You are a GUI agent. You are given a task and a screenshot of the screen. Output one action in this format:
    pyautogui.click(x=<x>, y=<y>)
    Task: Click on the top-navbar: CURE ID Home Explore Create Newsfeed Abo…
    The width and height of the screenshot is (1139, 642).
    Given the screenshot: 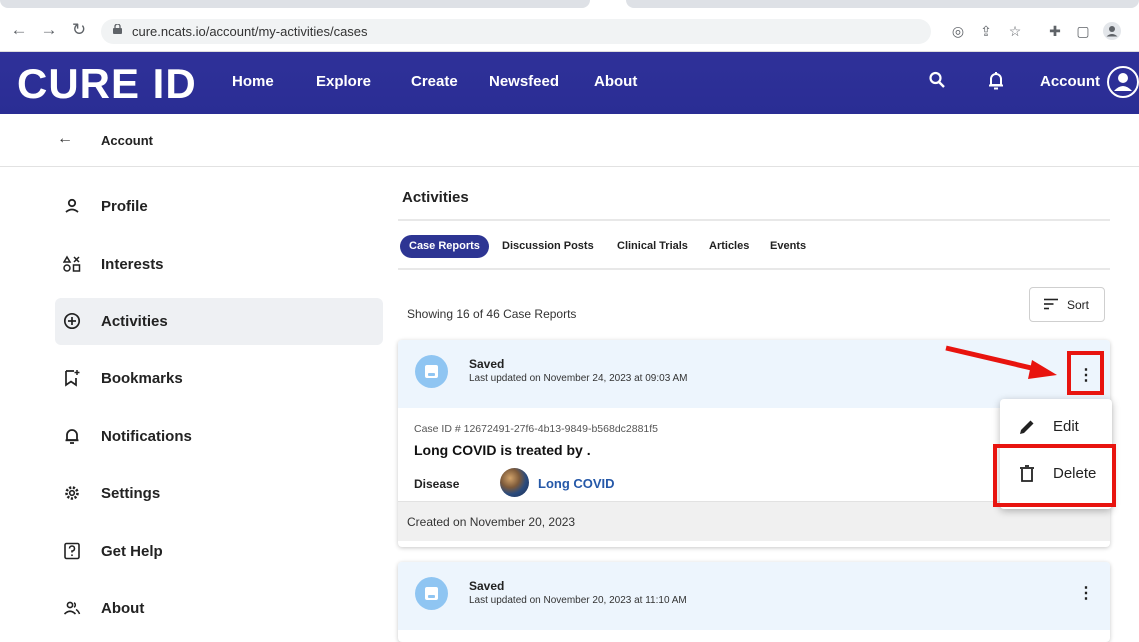 What is the action you would take?
    pyautogui.click(x=569, y=83)
    